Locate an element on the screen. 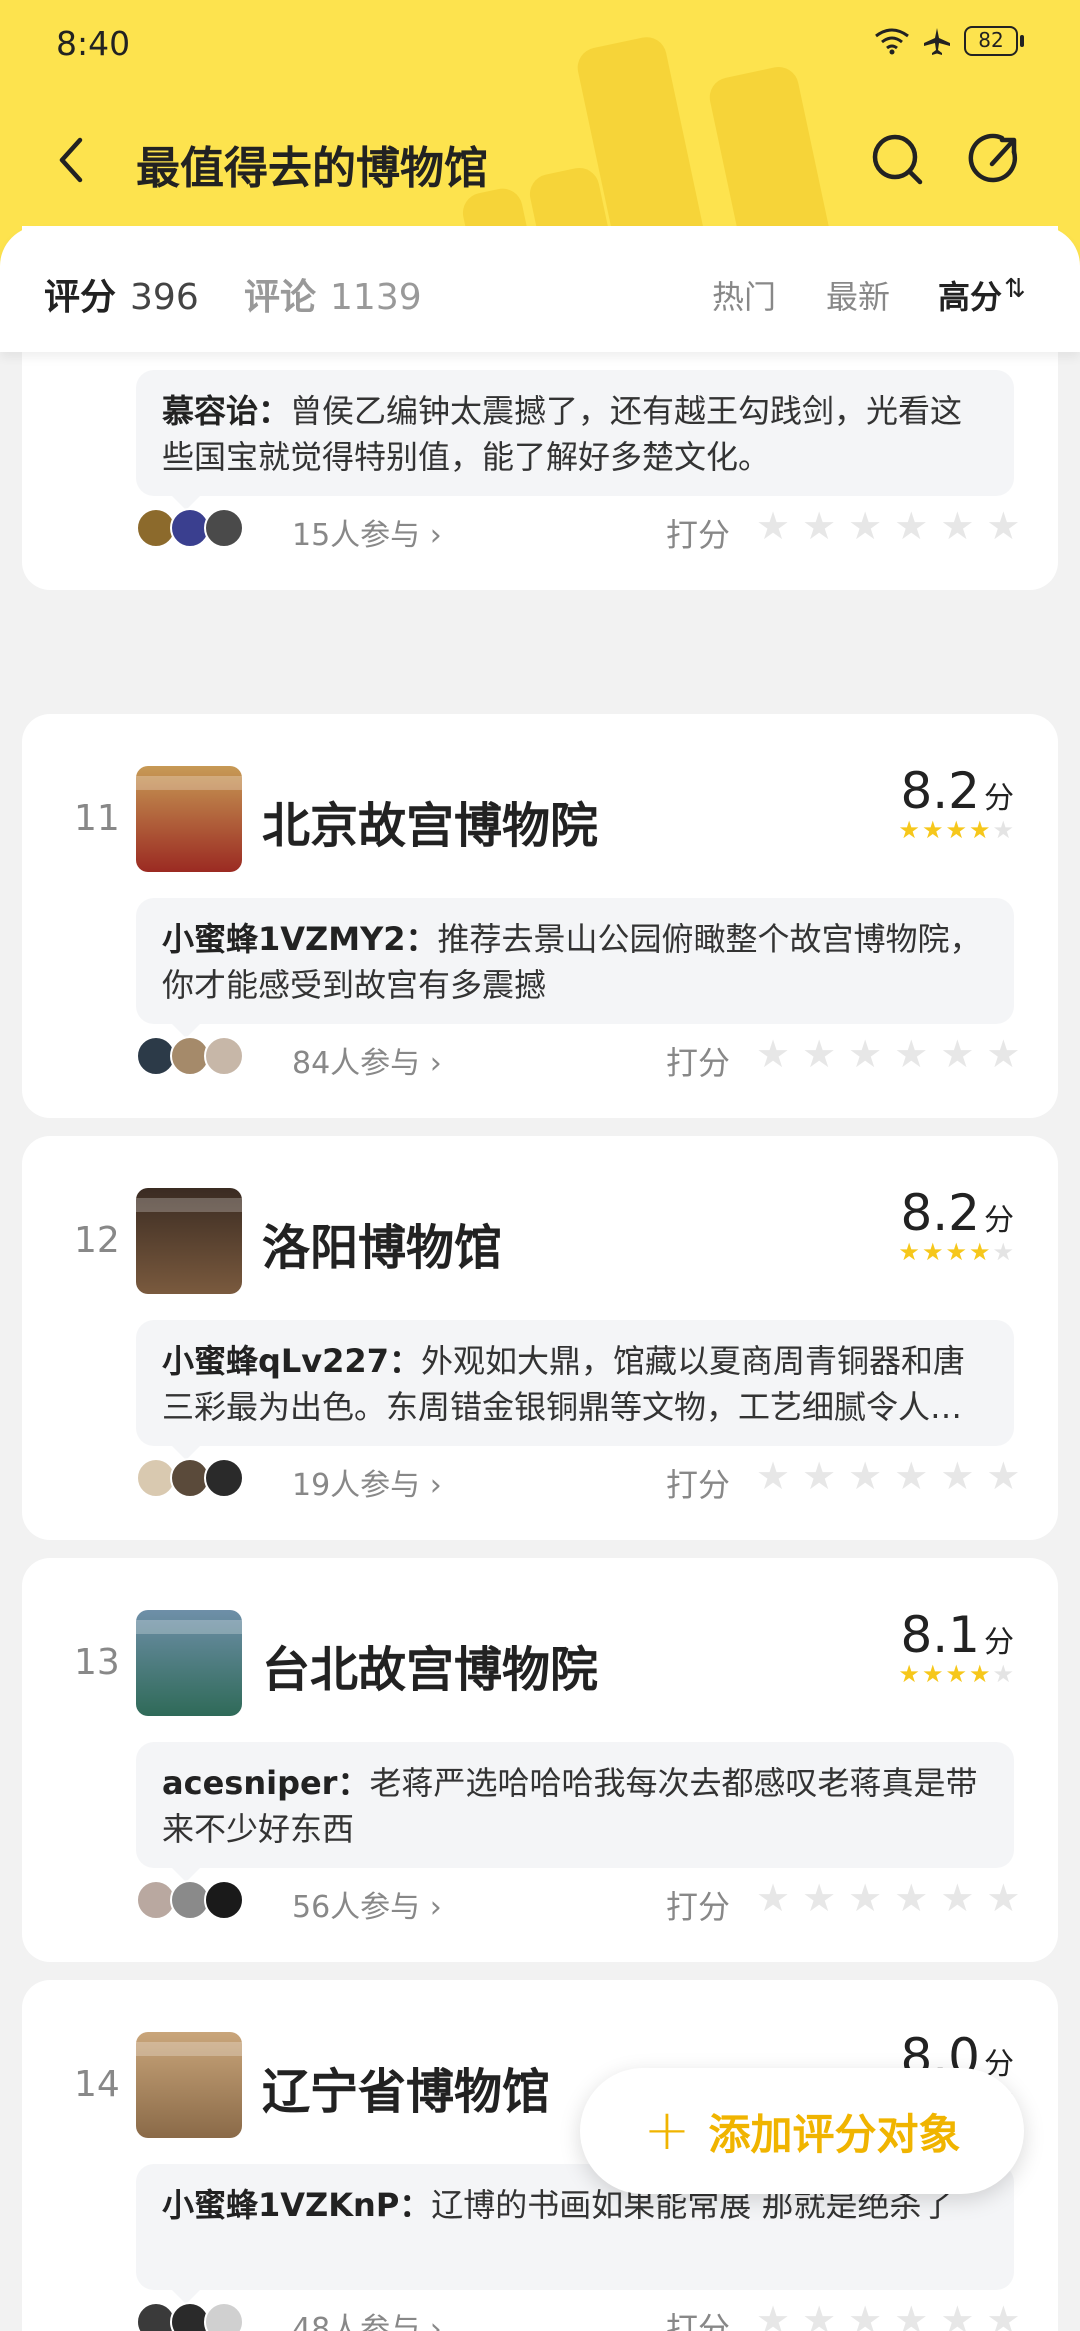 The height and width of the screenshot is (2331, 1080). participants-count: 84人参与 is located at coordinates (356, 1063).